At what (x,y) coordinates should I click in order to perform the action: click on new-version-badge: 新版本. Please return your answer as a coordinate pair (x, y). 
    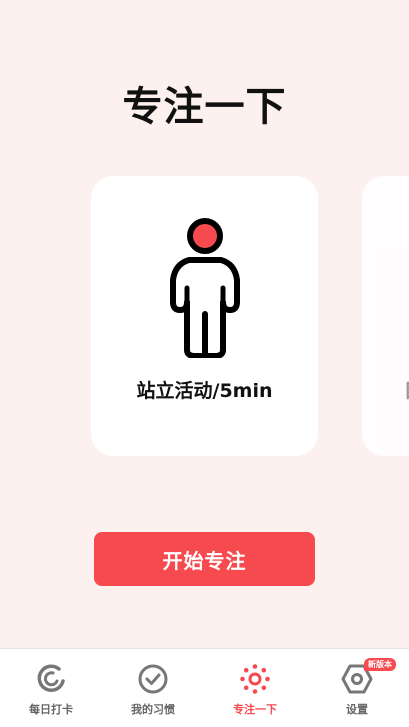
    Looking at the image, I should click on (380, 664).